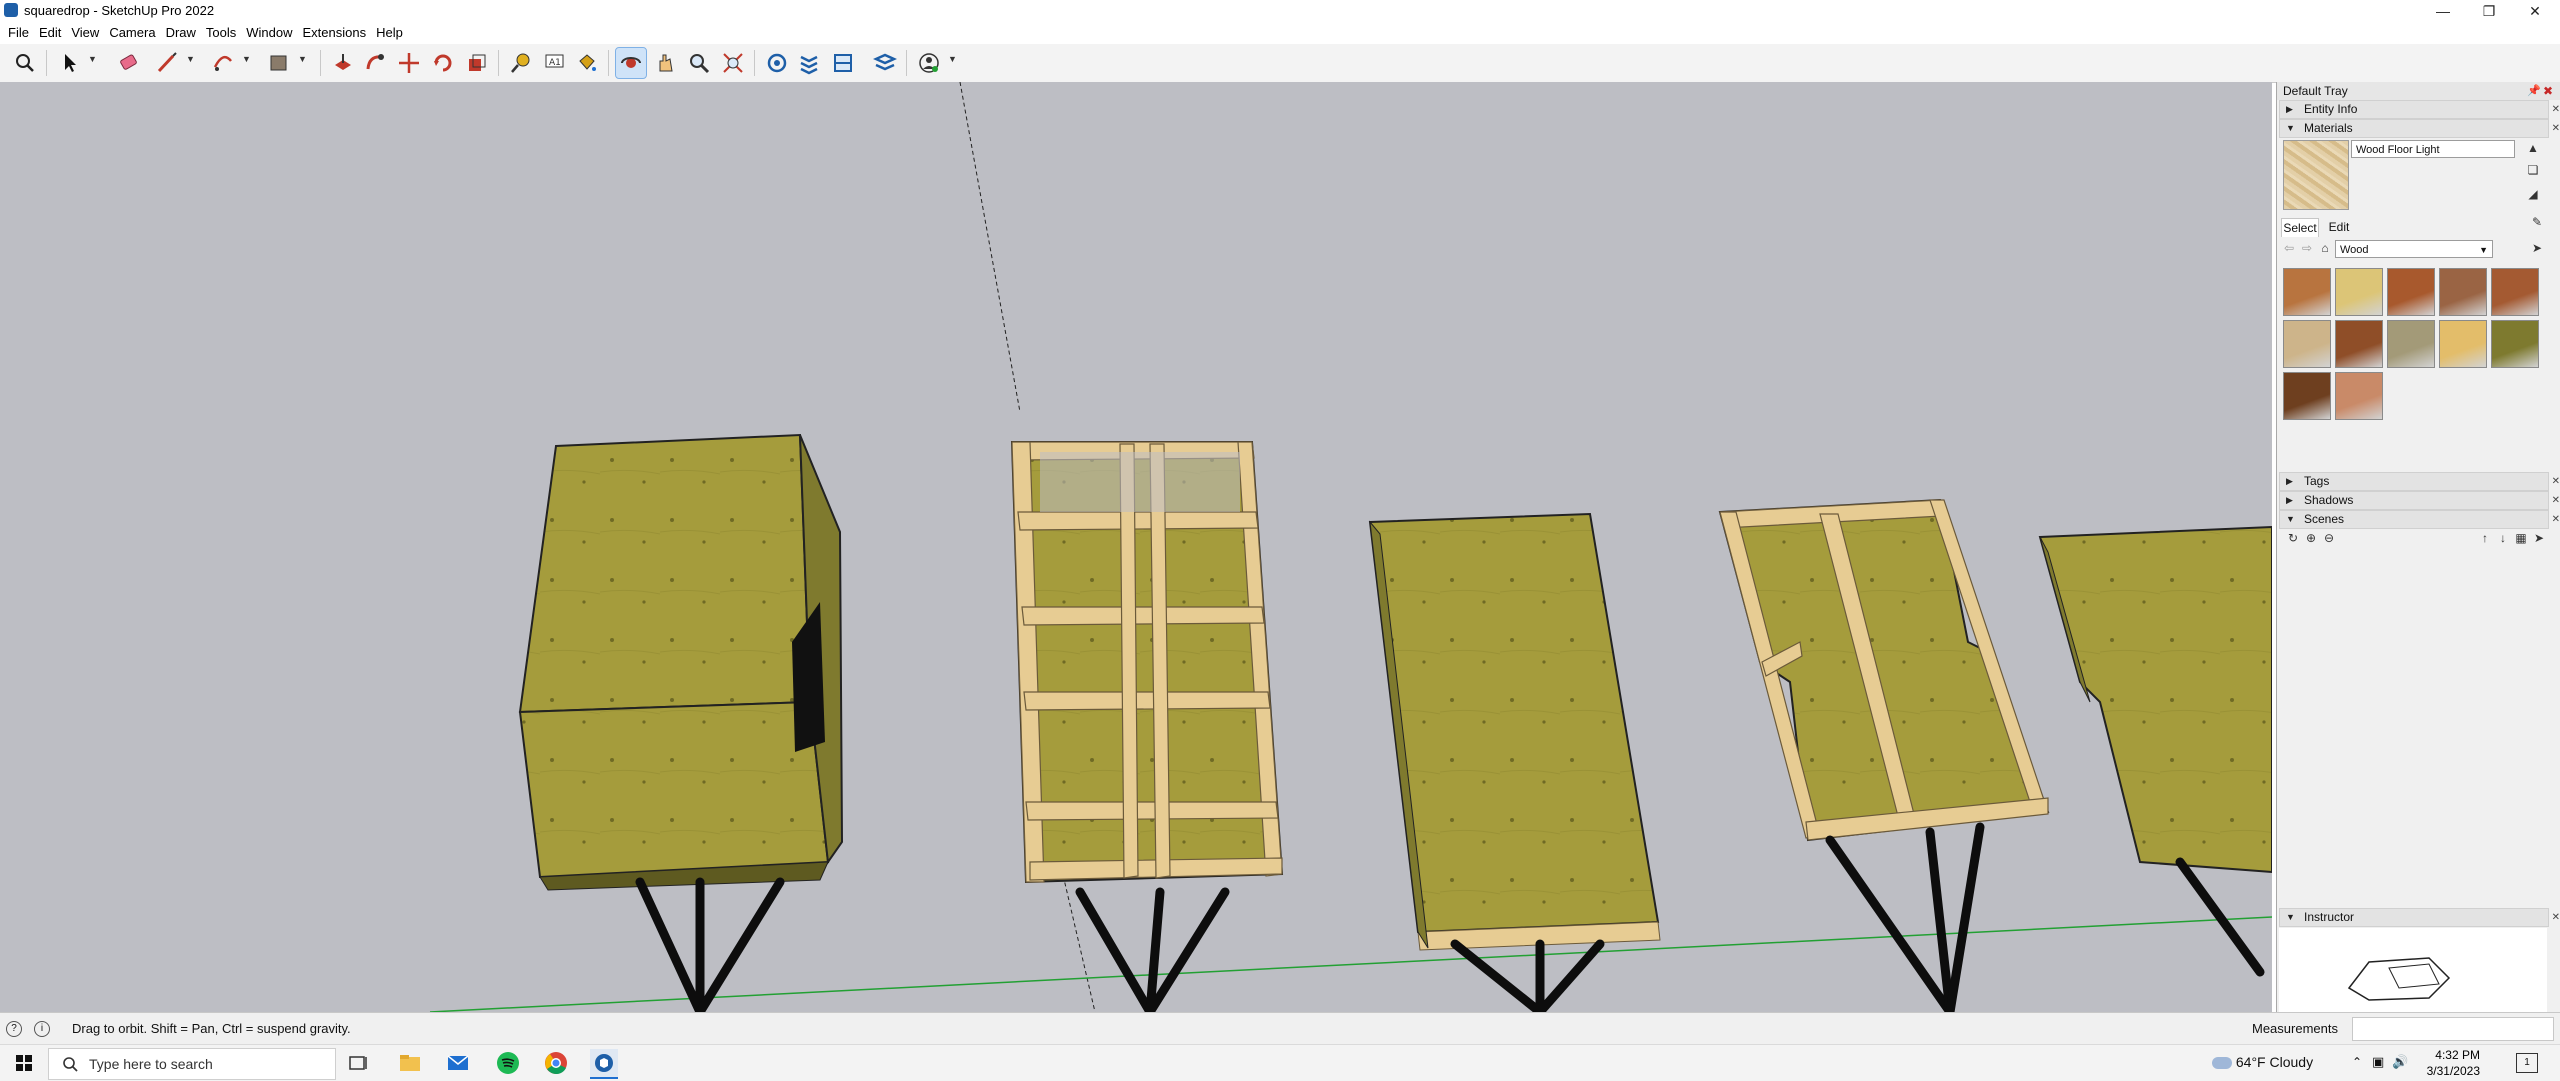 The width and height of the screenshot is (2560, 1081). Describe the element at coordinates (2378, 1062) in the screenshot. I see `network-icon: ▣` at that location.